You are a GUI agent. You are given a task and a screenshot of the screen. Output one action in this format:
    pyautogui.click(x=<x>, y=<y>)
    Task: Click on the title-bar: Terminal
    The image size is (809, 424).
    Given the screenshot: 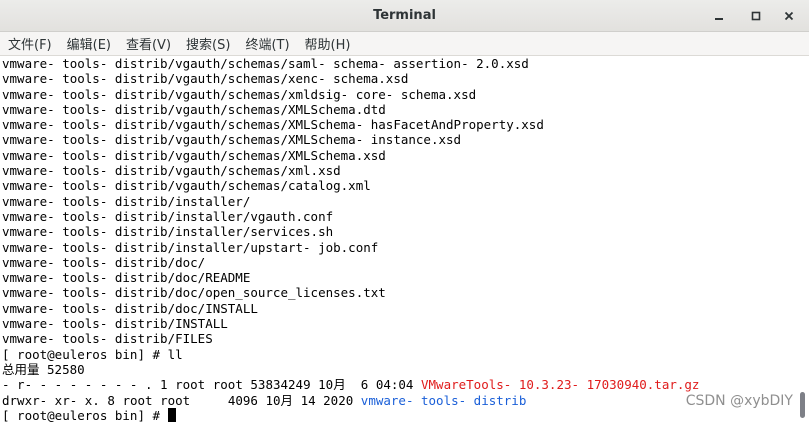 What is the action you would take?
    pyautogui.click(x=404, y=16)
    